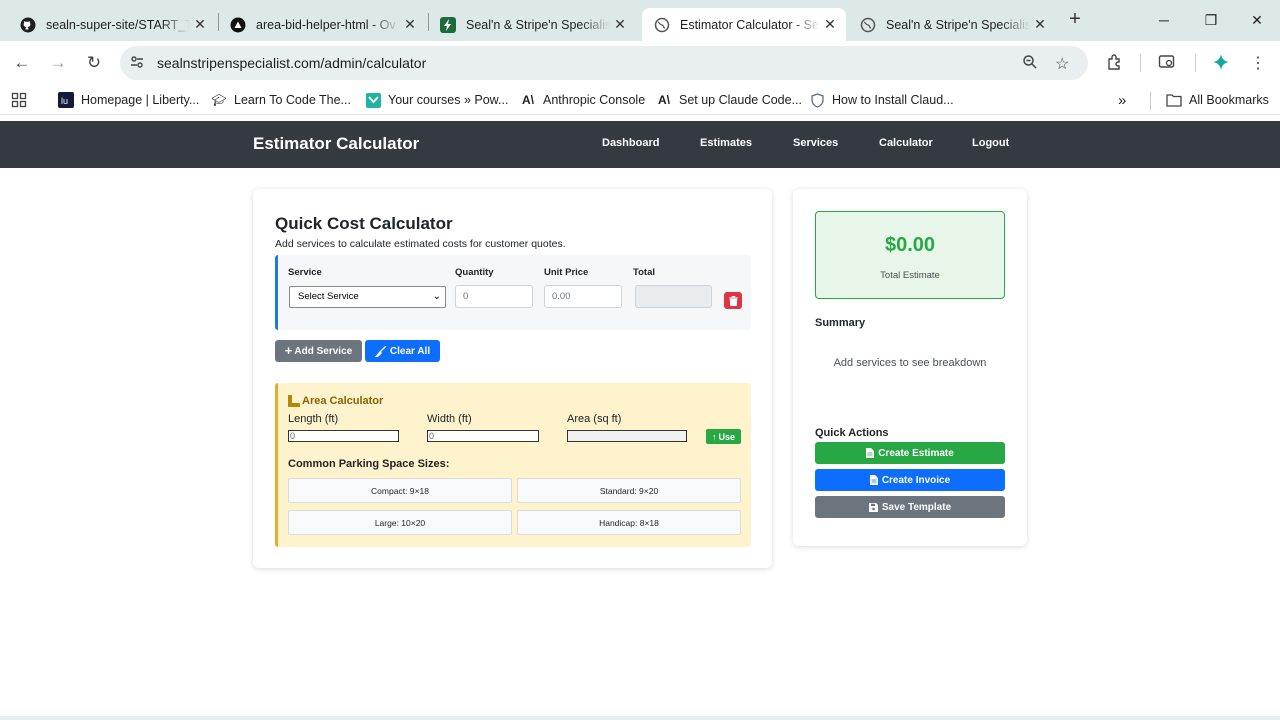  What do you see at coordinates (1217, 100) in the screenshot?
I see `all-bookmarks: All Bookmarks` at bounding box center [1217, 100].